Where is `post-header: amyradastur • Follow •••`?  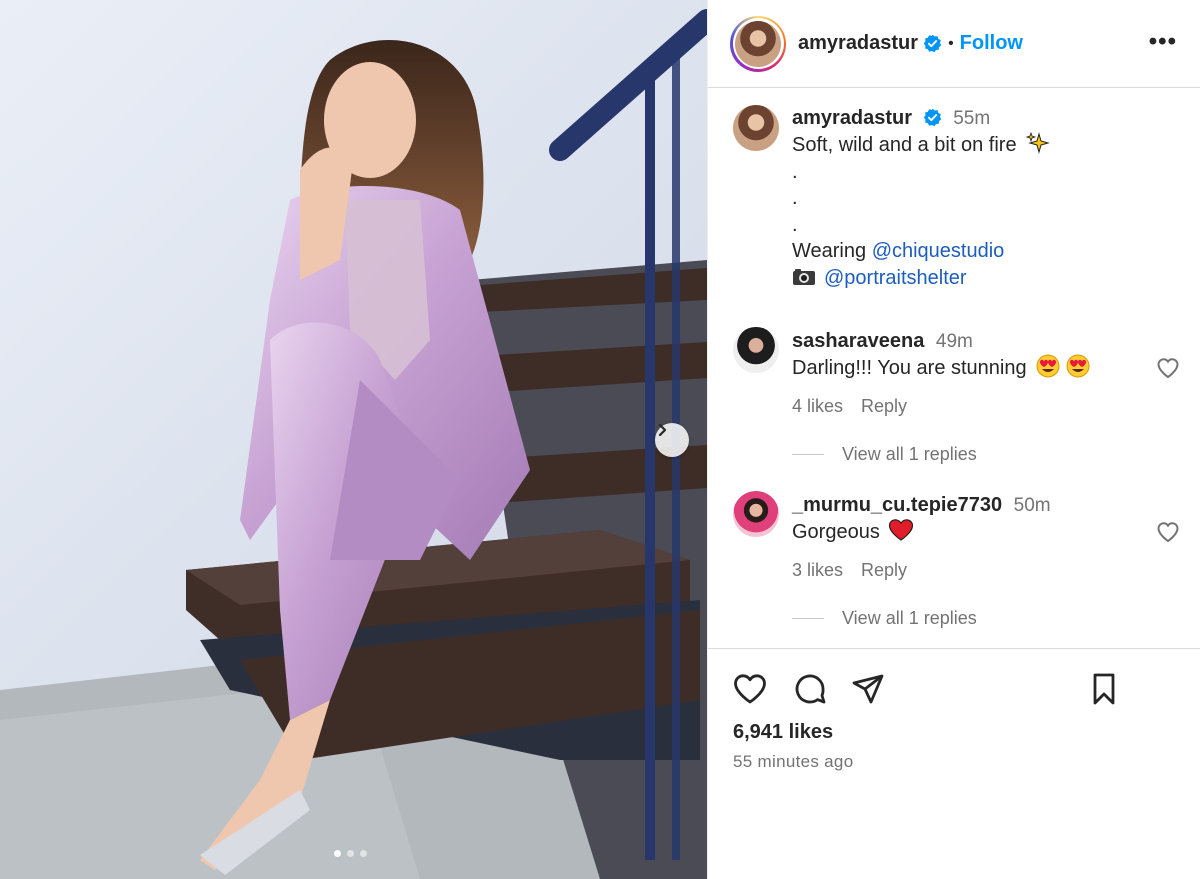 post-header: amyradastur • Follow ••• is located at coordinates (954, 44).